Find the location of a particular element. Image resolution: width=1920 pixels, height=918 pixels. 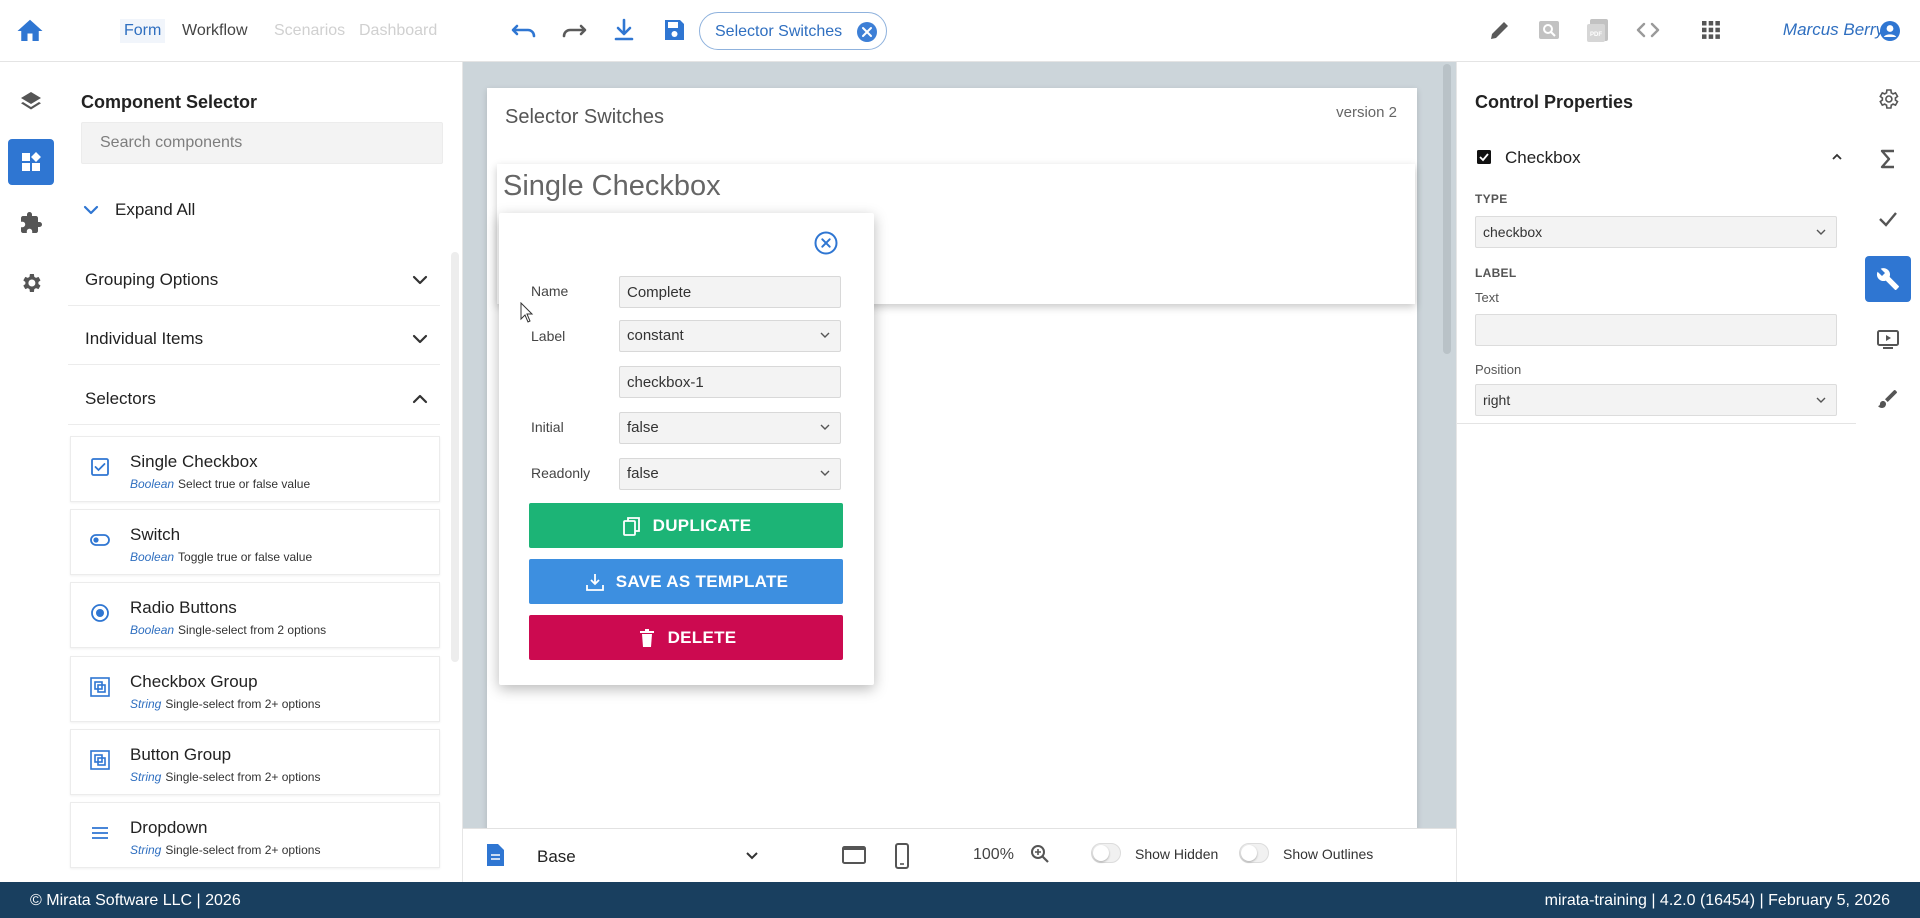

settings-icon is located at coordinates (1889, 99).